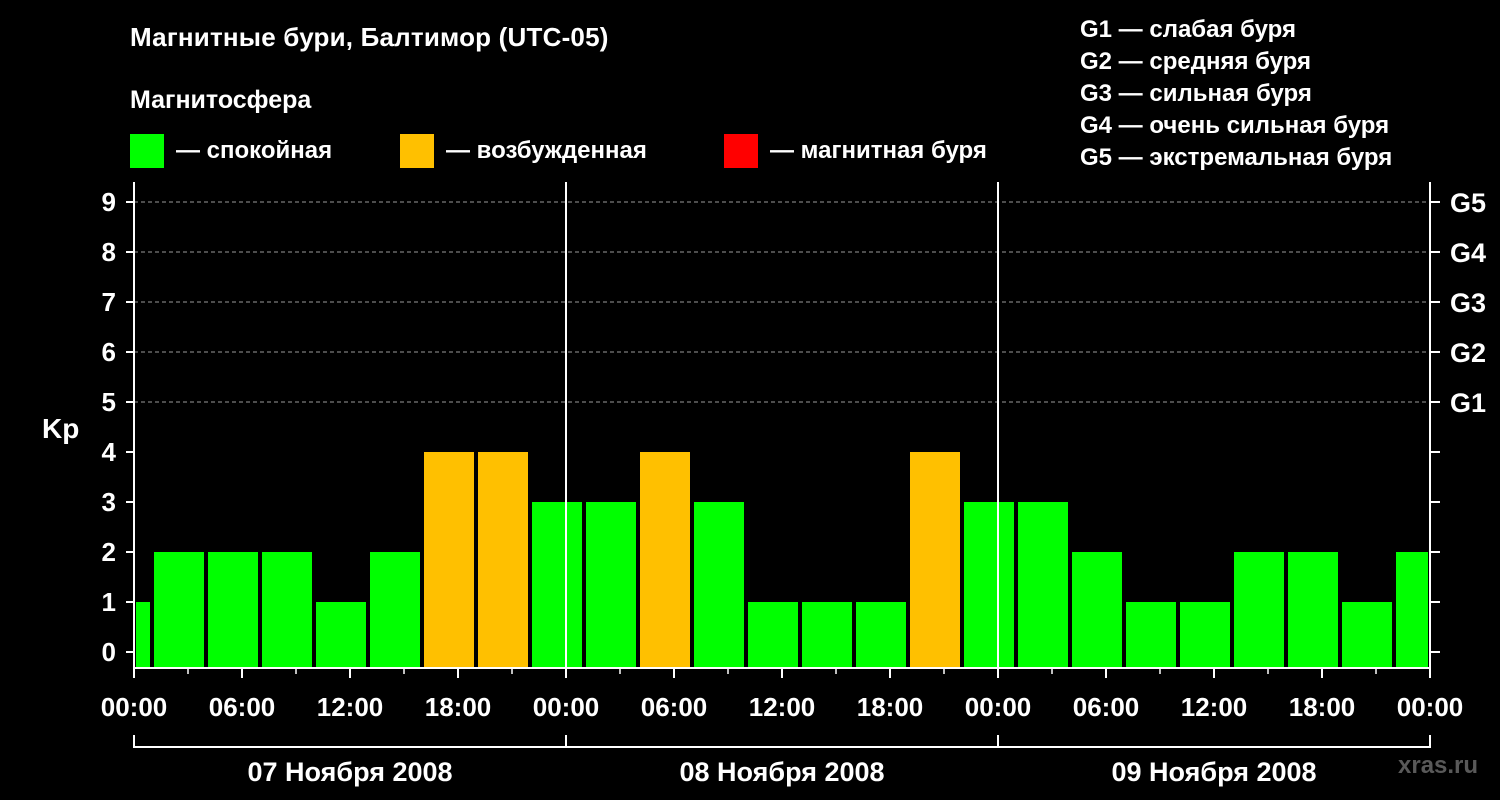 The width and height of the screenshot is (1500, 800). I want to click on y-tick-label: 7, so click(109, 302).